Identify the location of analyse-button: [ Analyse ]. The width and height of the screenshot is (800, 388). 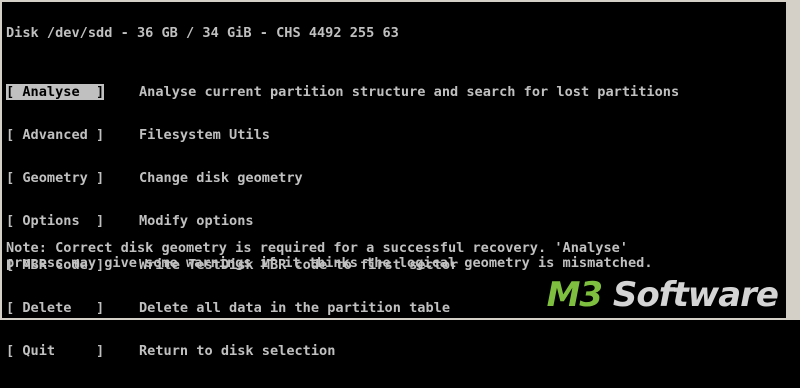
(72, 91).